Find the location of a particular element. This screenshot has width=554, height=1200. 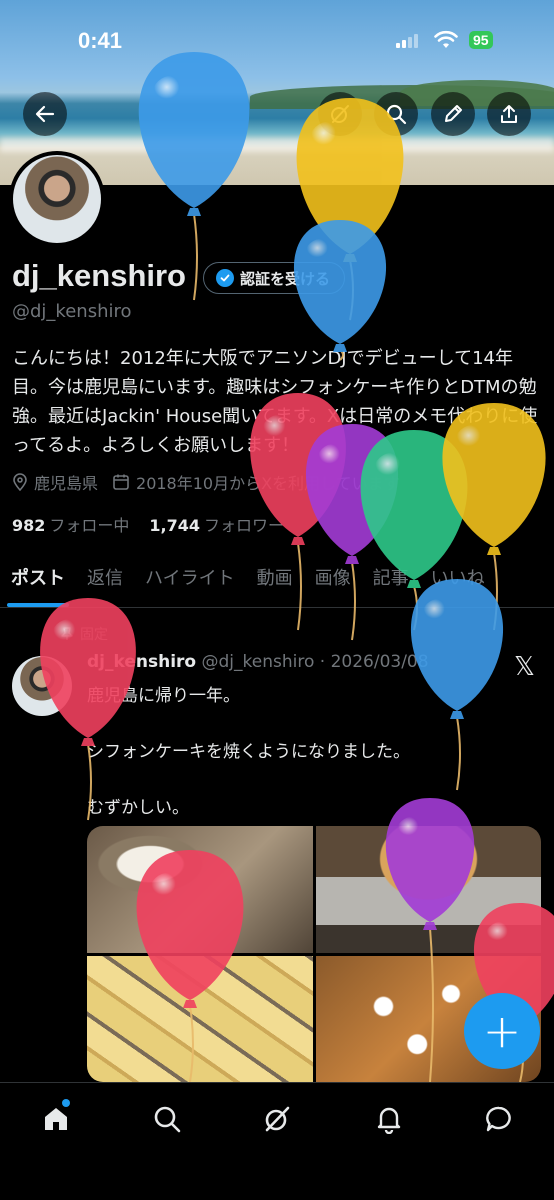

home-icon is located at coordinates (56, 1119).